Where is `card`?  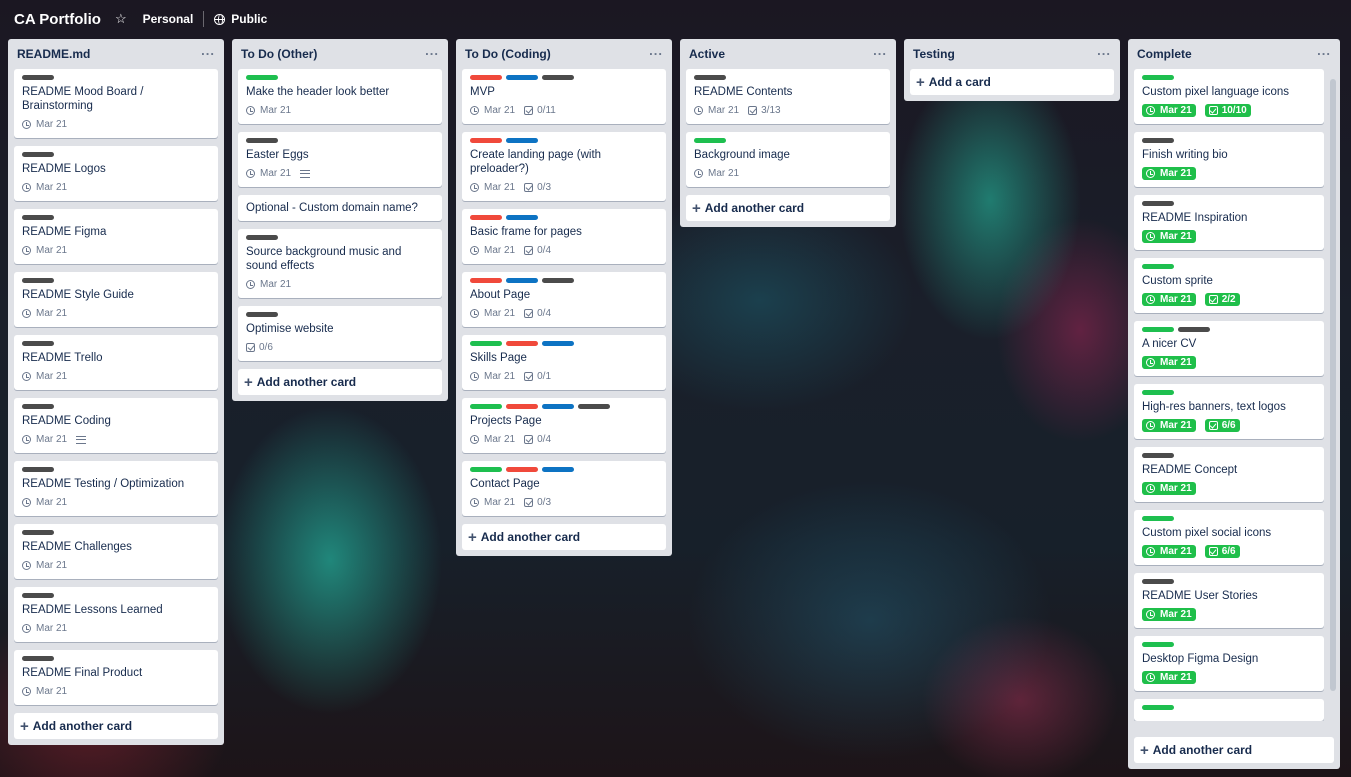
card is located at coordinates (1229, 710).